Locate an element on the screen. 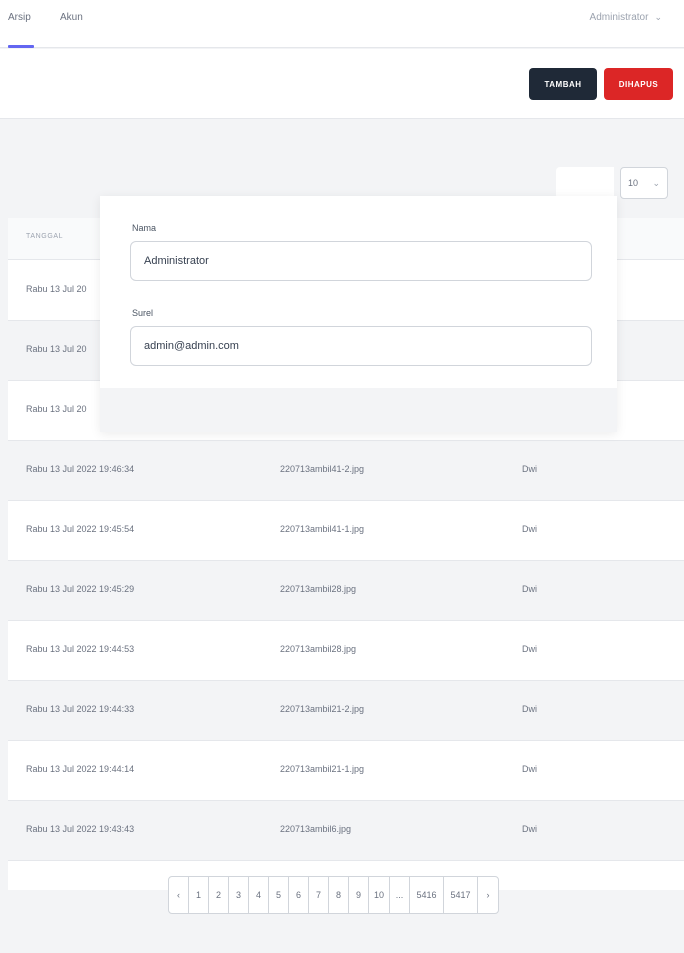 The image size is (684, 953). page-3: 3 is located at coordinates (239, 895).